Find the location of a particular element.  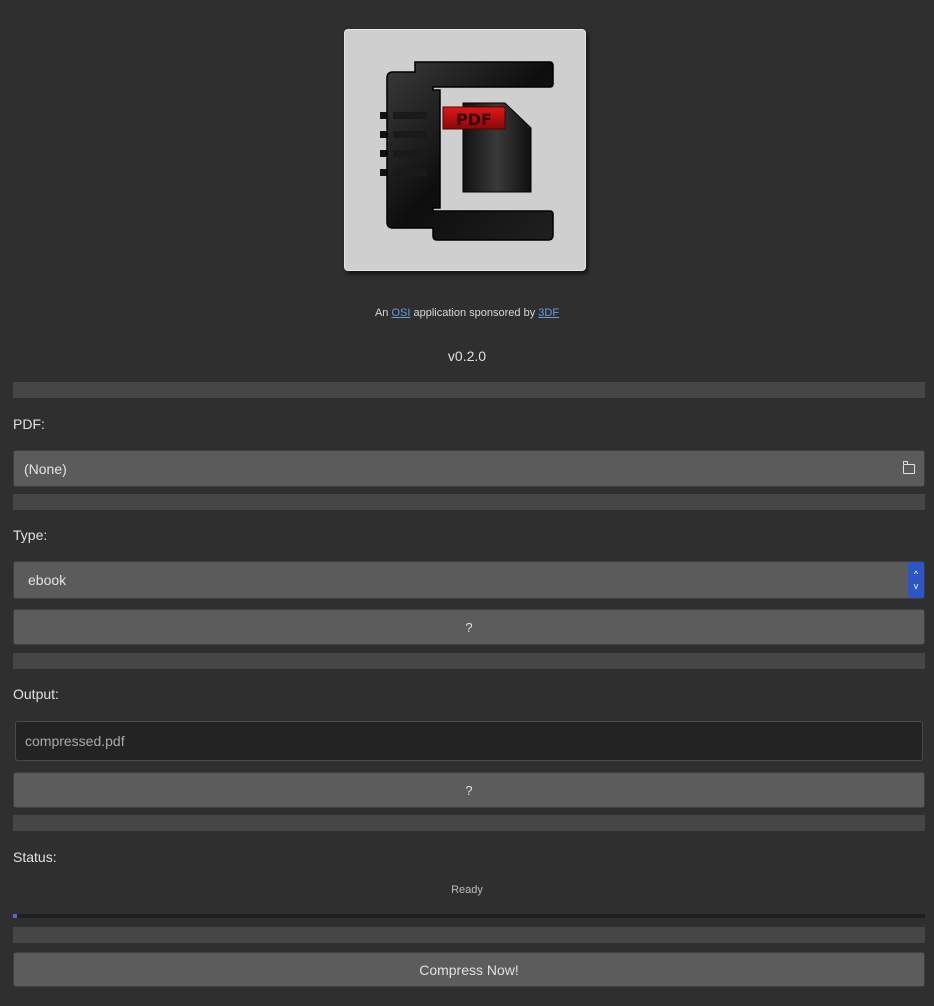

type-label: Type: is located at coordinates (30, 535).